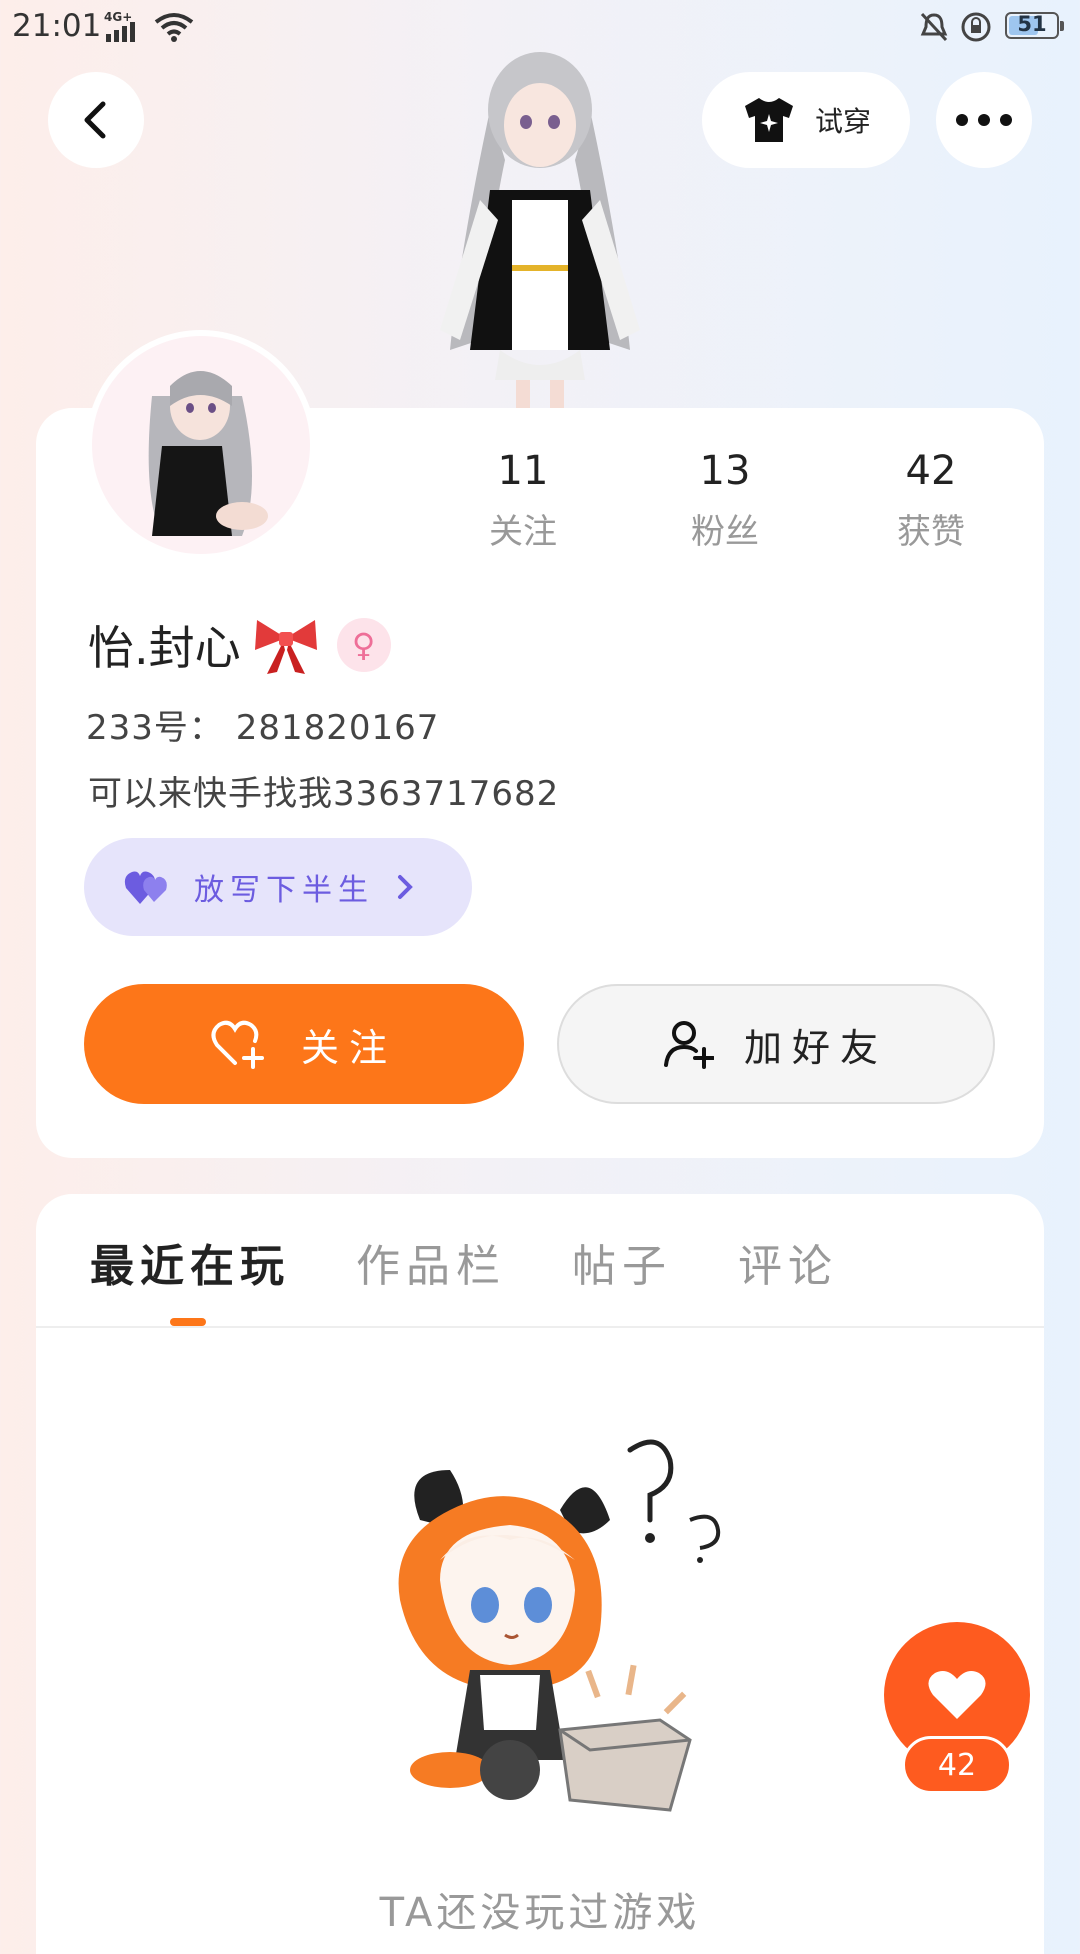  I want to click on more-dots-icon, so click(984, 120).